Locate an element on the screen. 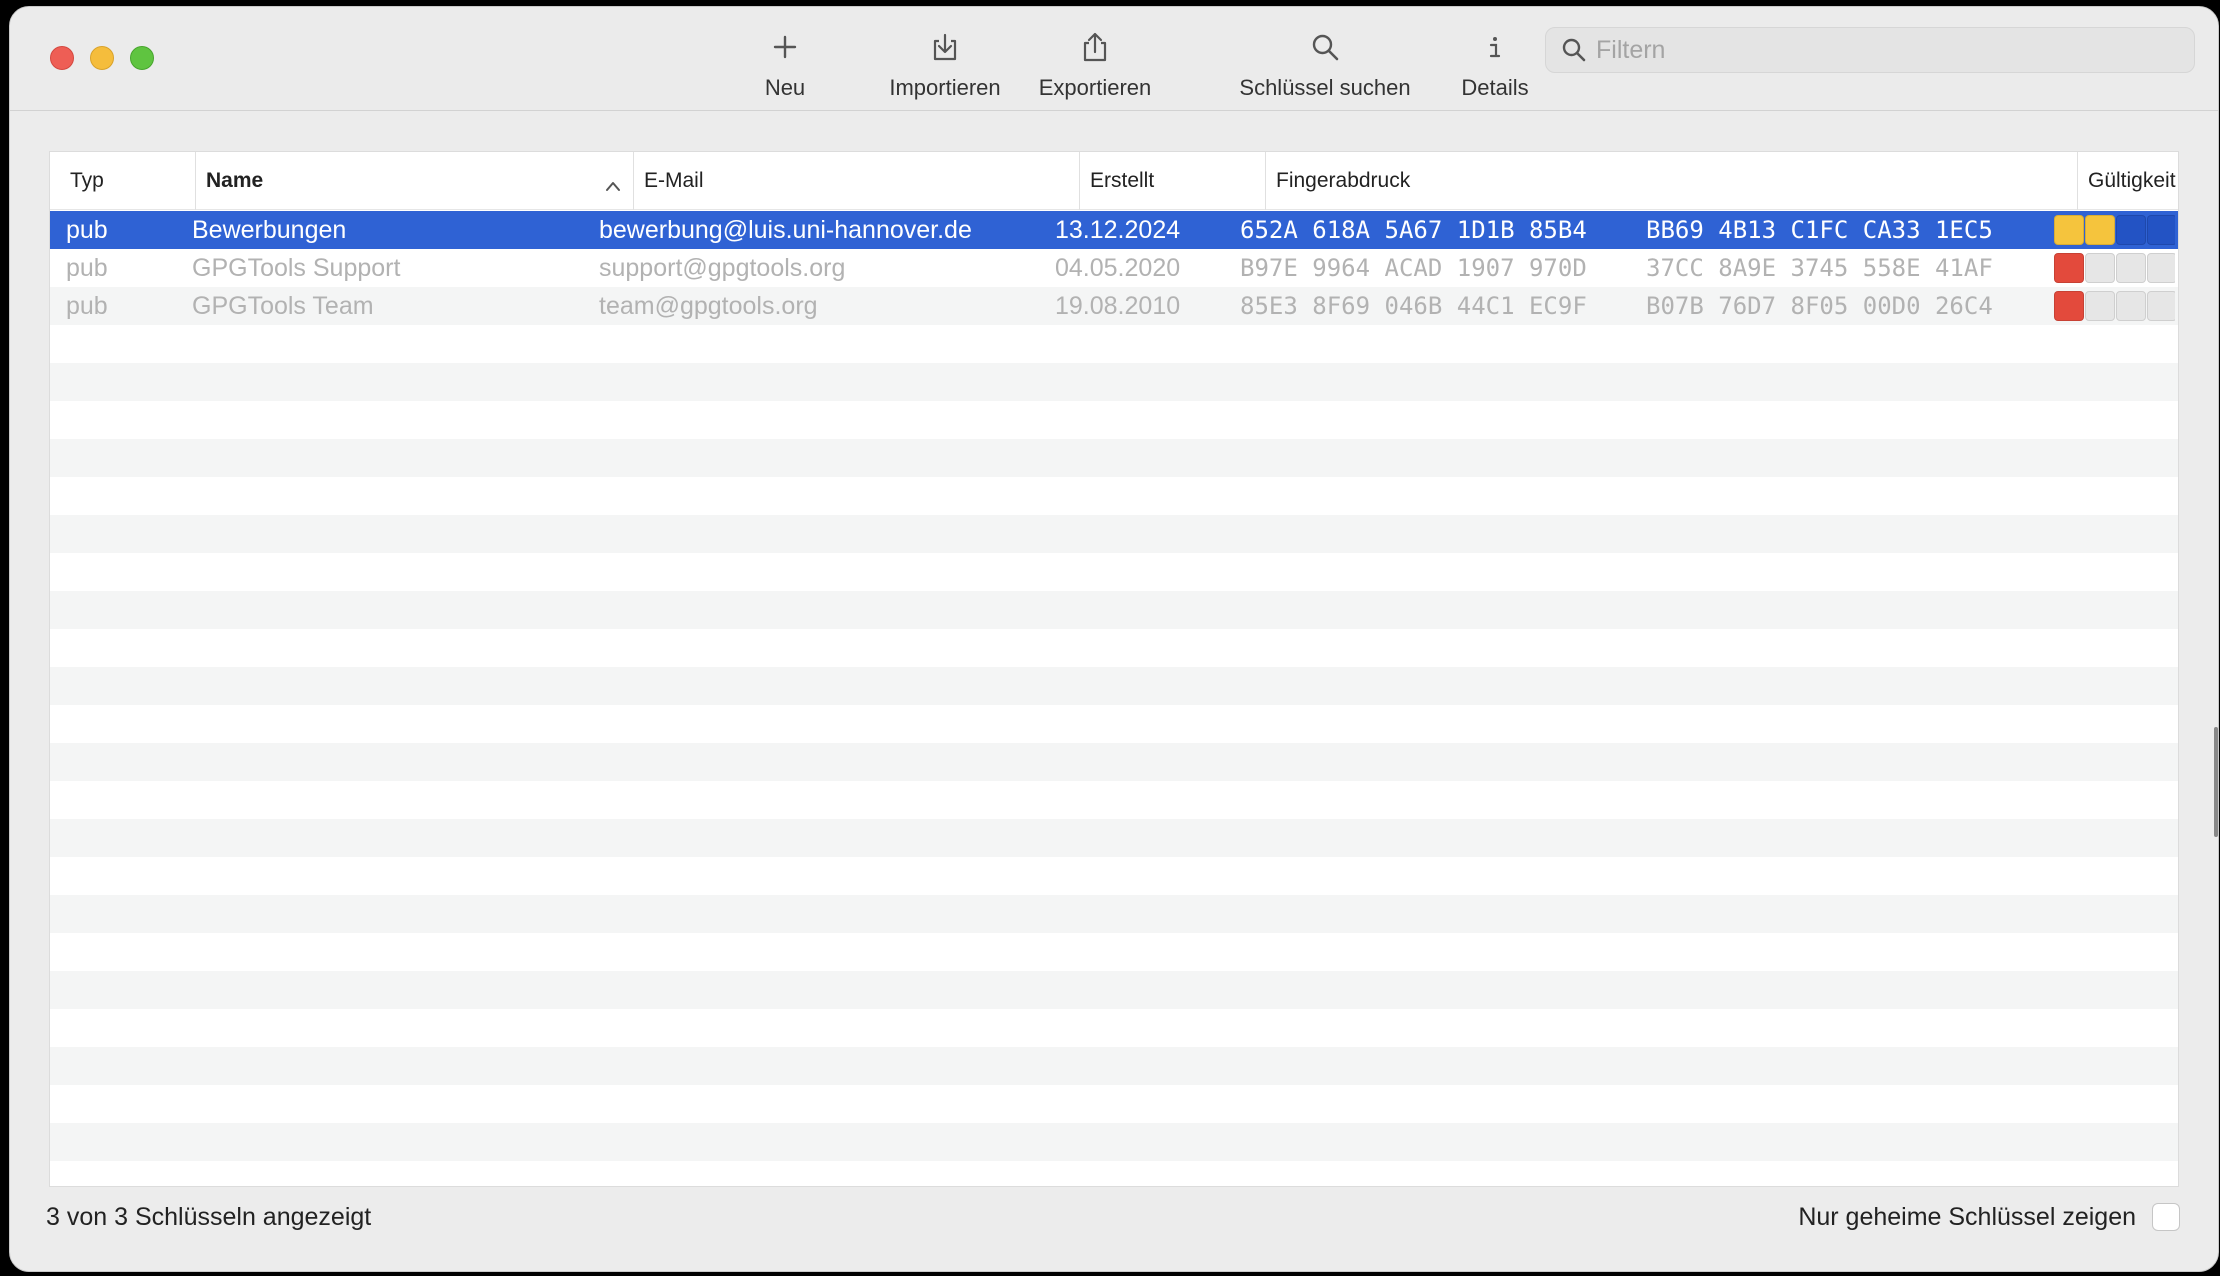 The image size is (2220, 1276). cell-fingerprint-part2: B07B 76D7 8F05 00D0 26C4 is located at coordinates (1819, 306).